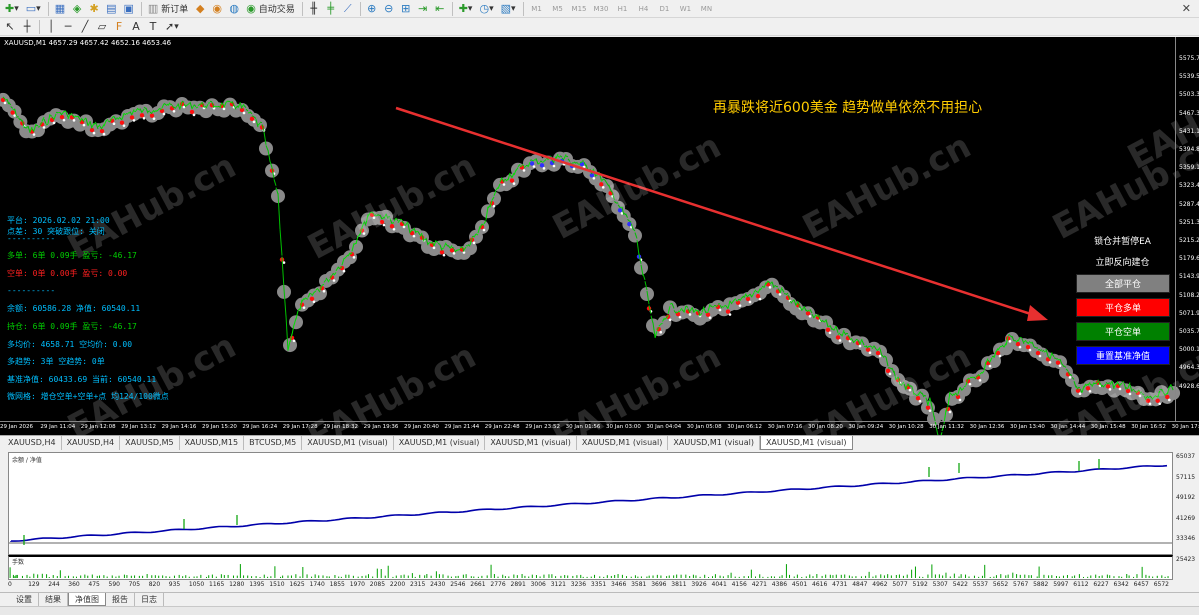 This screenshot has height=615, width=1199. I want to click on timeframe-h4: H4, so click(643, 8).